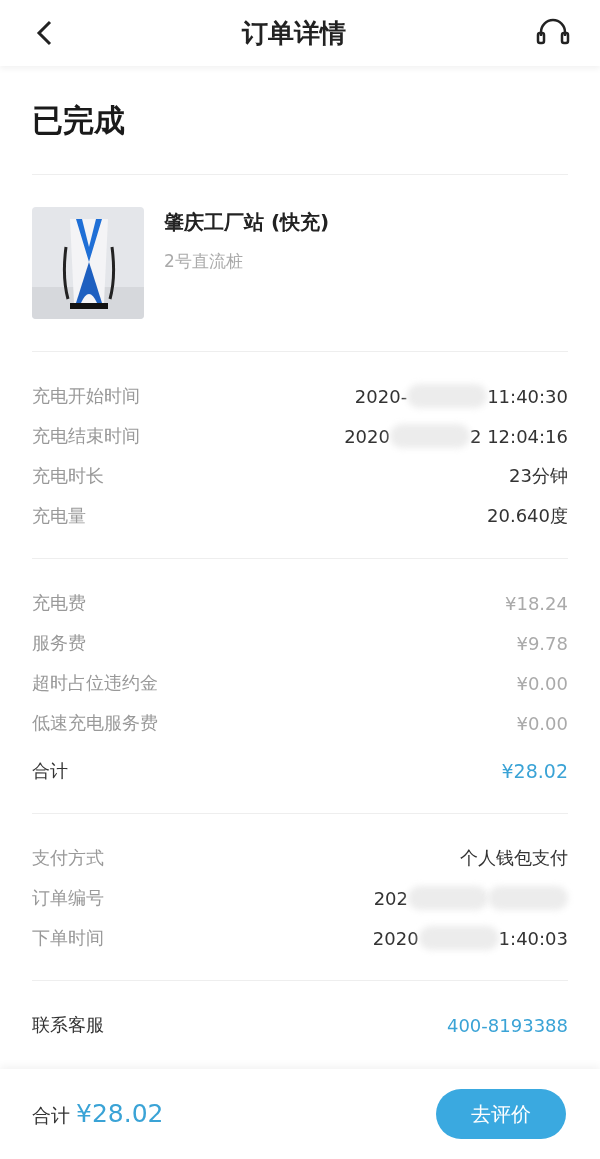  What do you see at coordinates (534, 771) in the screenshot?
I see `row-value: ¥28.02` at bounding box center [534, 771].